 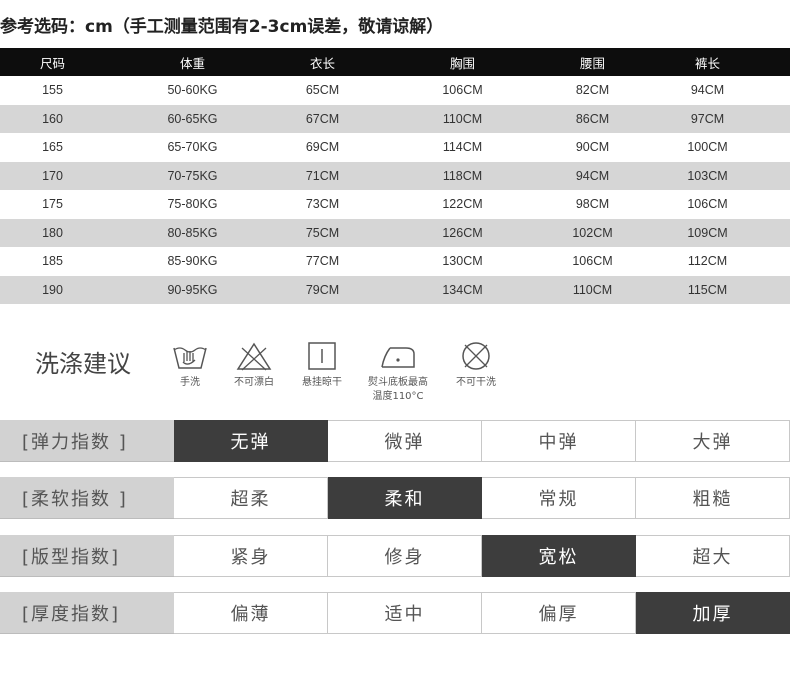 What do you see at coordinates (462, 175) in the screenshot?
I see `table-cell: 118CM` at bounding box center [462, 175].